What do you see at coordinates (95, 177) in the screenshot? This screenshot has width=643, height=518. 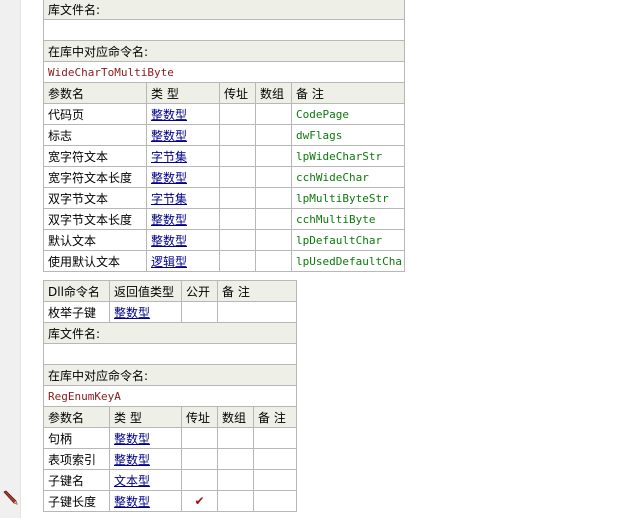 I see `param-name: 宽字符文本长度` at bounding box center [95, 177].